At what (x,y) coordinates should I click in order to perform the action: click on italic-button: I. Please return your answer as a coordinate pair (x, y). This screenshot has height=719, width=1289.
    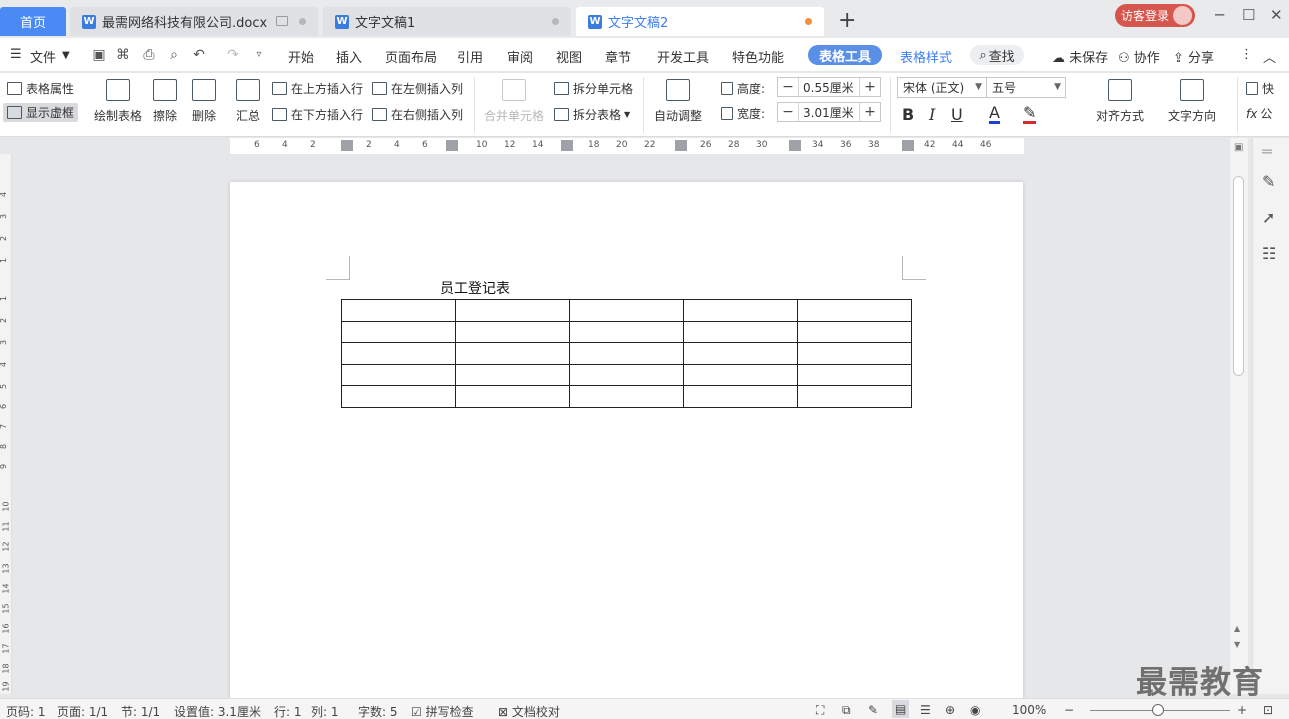
    Looking at the image, I should click on (932, 114).